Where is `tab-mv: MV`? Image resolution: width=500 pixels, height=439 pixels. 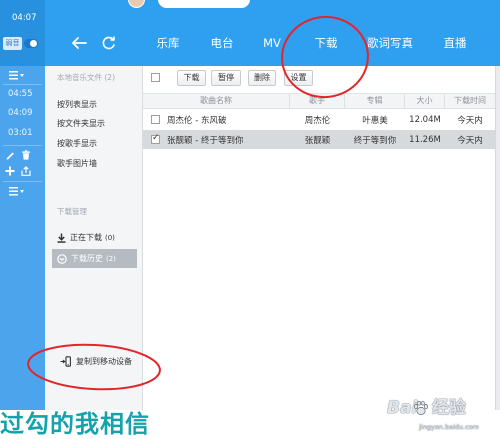 tab-mv: MV is located at coordinates (272, 43).